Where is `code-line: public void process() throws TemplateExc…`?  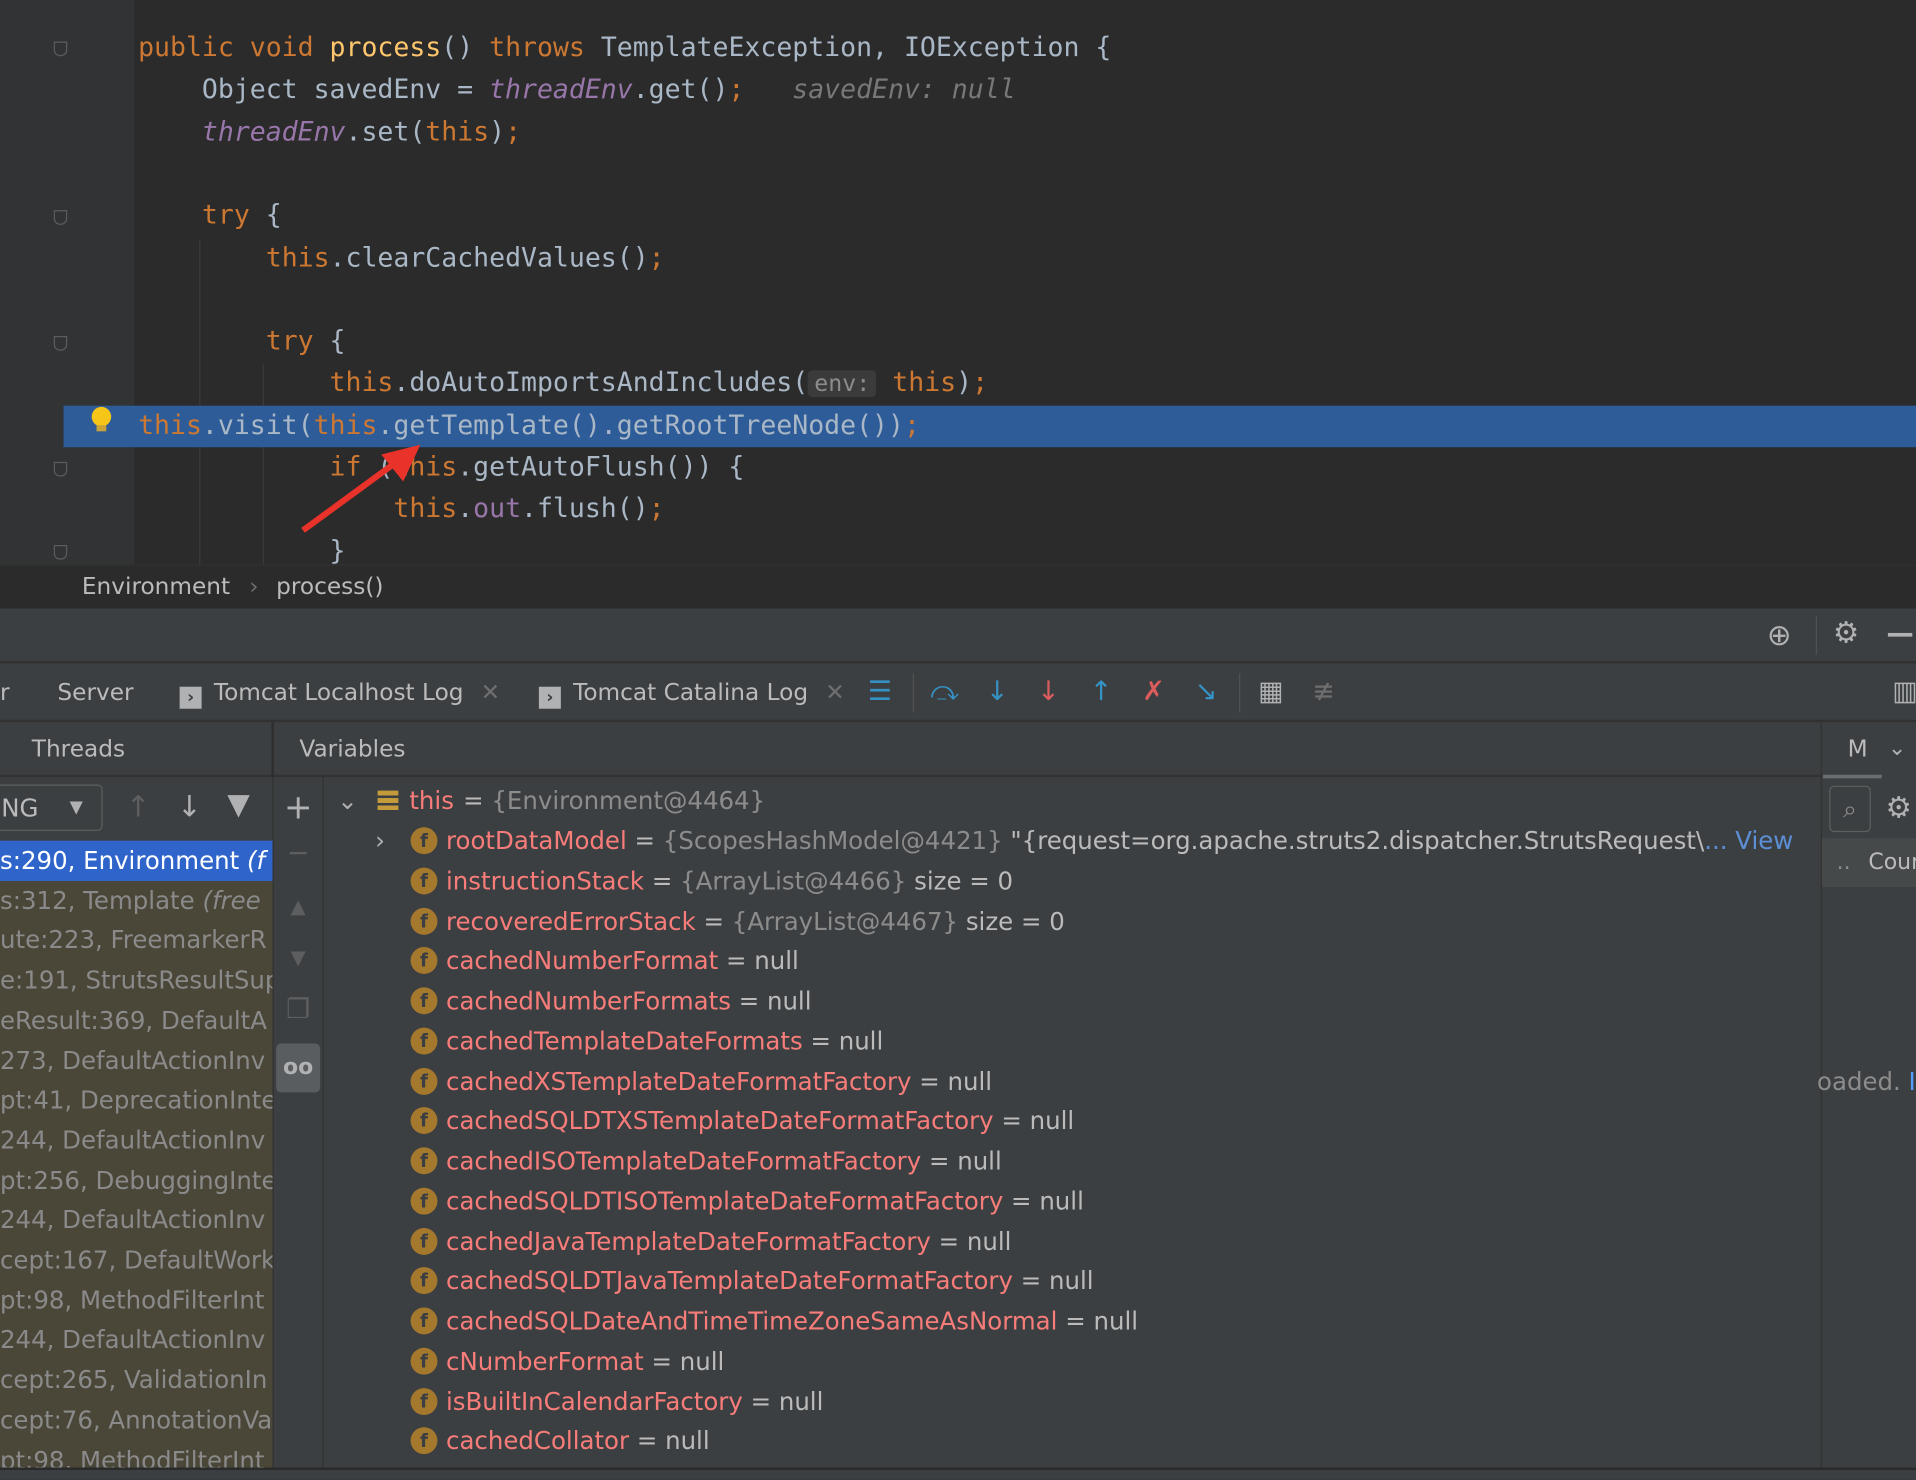
code-line: public void process() throws TemplateExc… is located at coordinates (958, 49).